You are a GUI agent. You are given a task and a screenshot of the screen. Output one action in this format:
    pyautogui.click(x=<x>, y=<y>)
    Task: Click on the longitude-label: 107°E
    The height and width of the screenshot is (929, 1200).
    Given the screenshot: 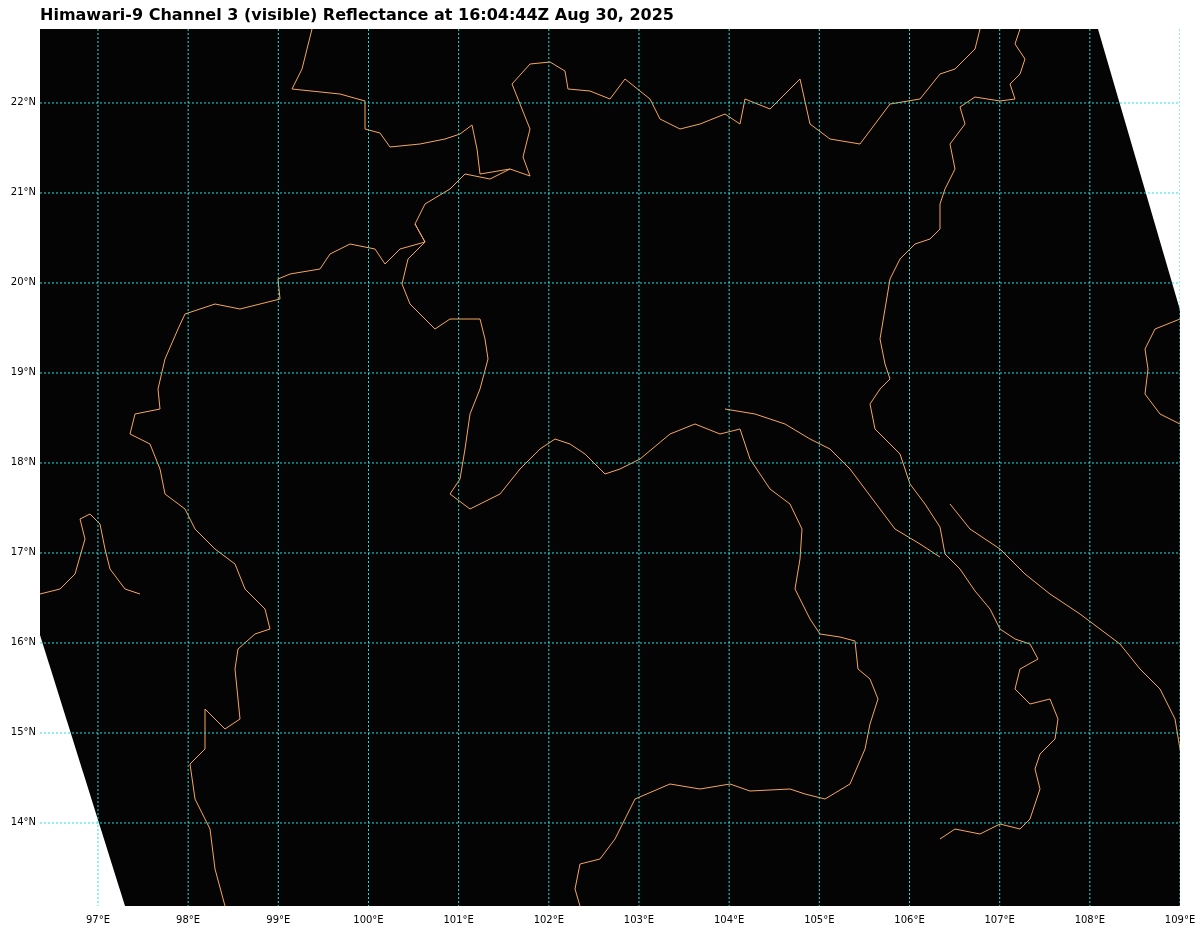 What is the action you would take?
    pyautogui.click(x=999, y=920)
    